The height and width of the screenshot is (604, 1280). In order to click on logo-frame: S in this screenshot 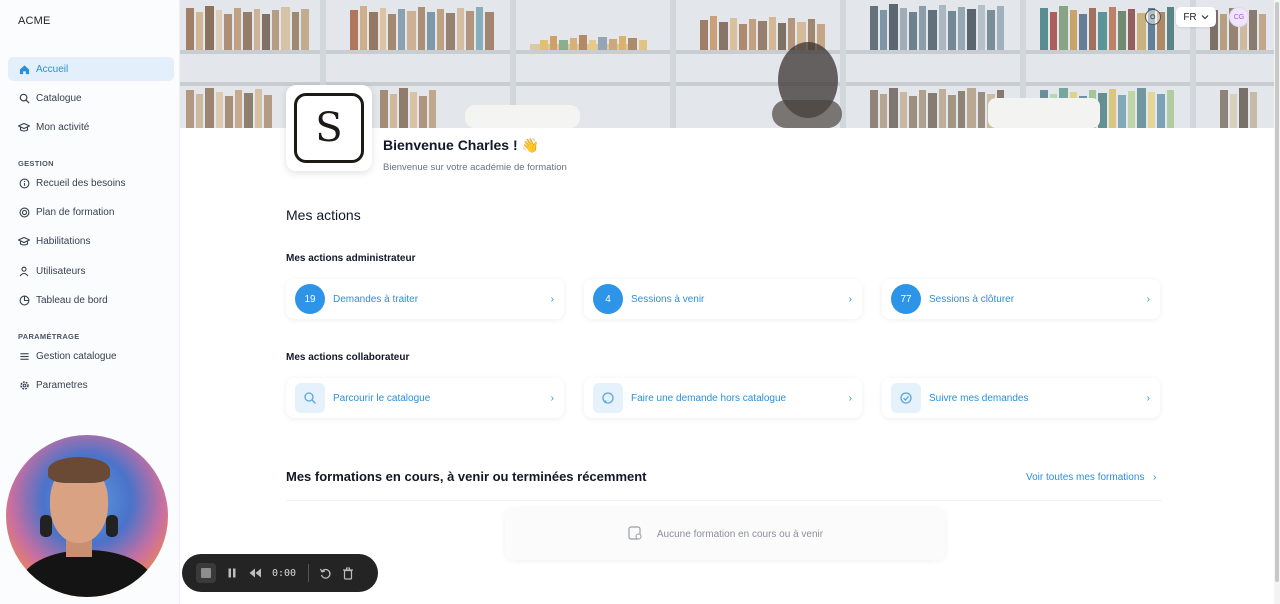, I will do `click(329, 128)`.